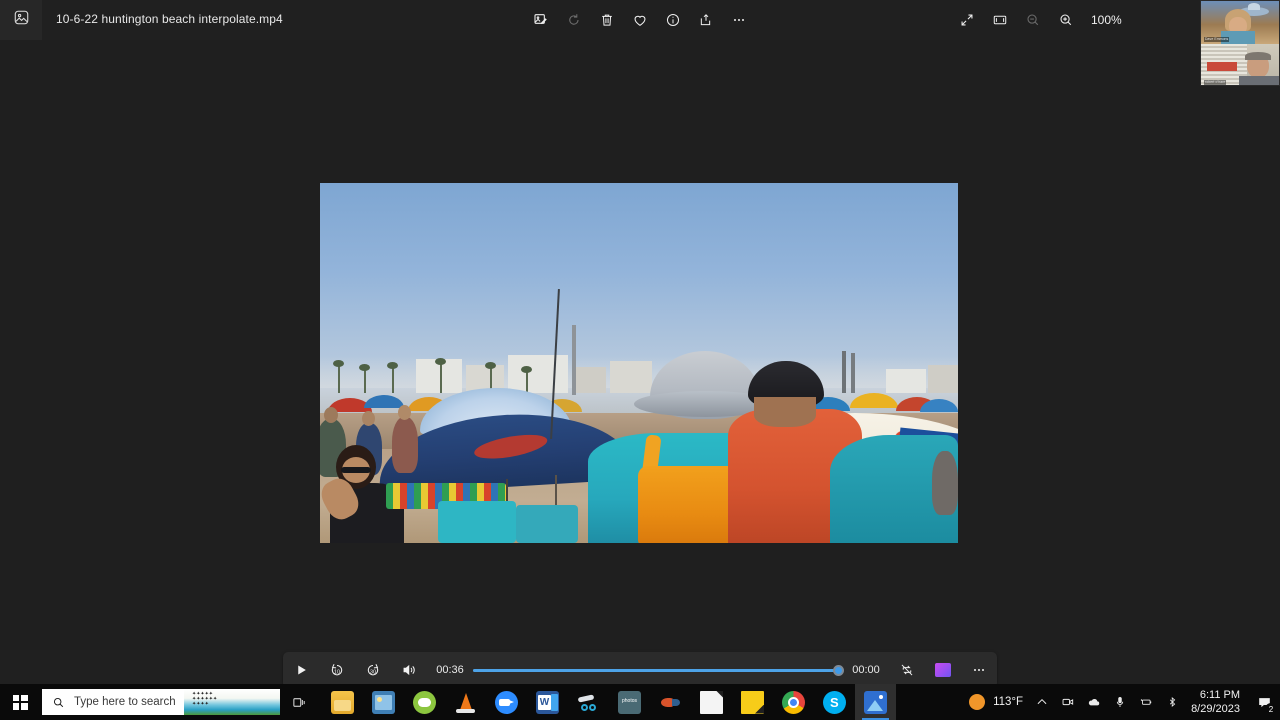  I want to click on participant-tile: robert o'hare, so click(1240, 64).